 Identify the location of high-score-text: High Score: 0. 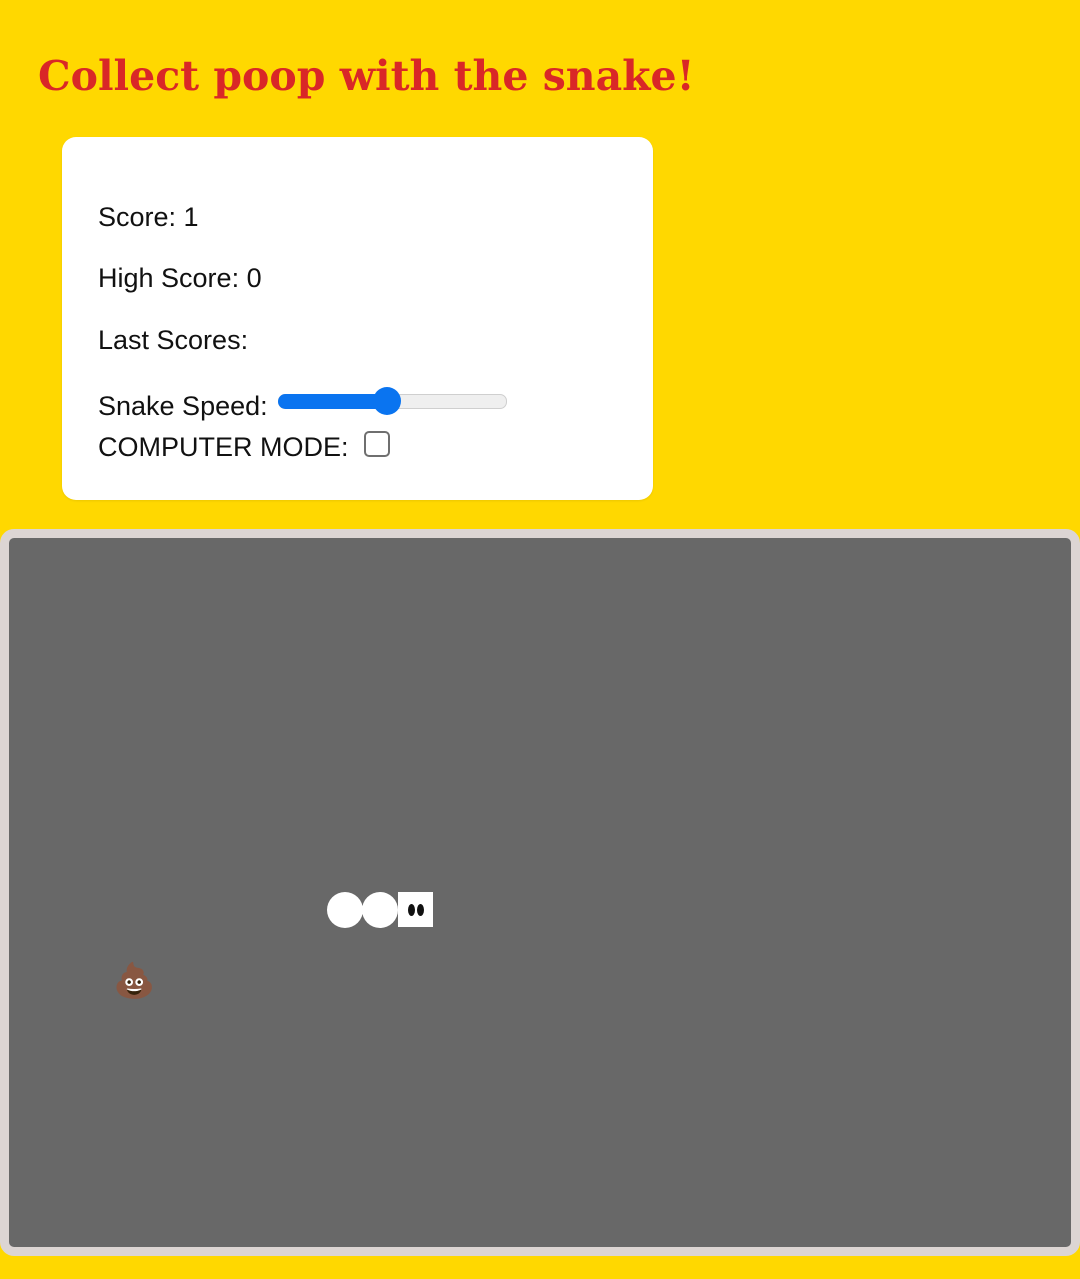
(180, 278).